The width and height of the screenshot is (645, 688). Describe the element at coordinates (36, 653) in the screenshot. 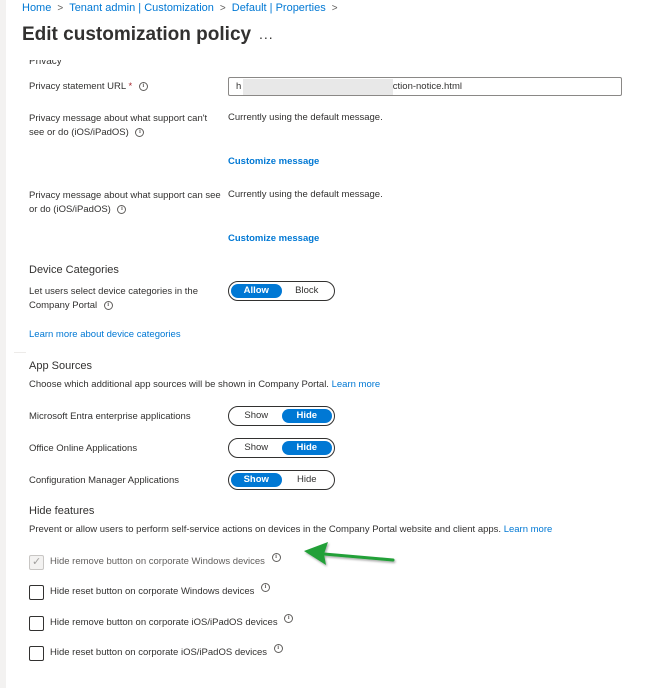

I see `hide-reset-ios-checkbox` at that location.